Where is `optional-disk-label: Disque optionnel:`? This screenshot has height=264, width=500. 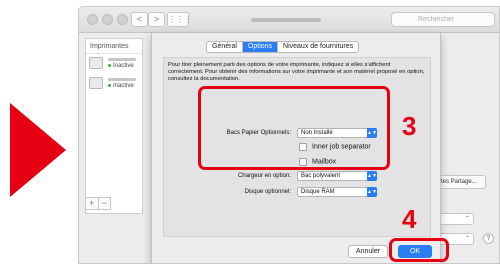 optional-disk-label: Disque optionnel: is located at coordinates (267, 192).